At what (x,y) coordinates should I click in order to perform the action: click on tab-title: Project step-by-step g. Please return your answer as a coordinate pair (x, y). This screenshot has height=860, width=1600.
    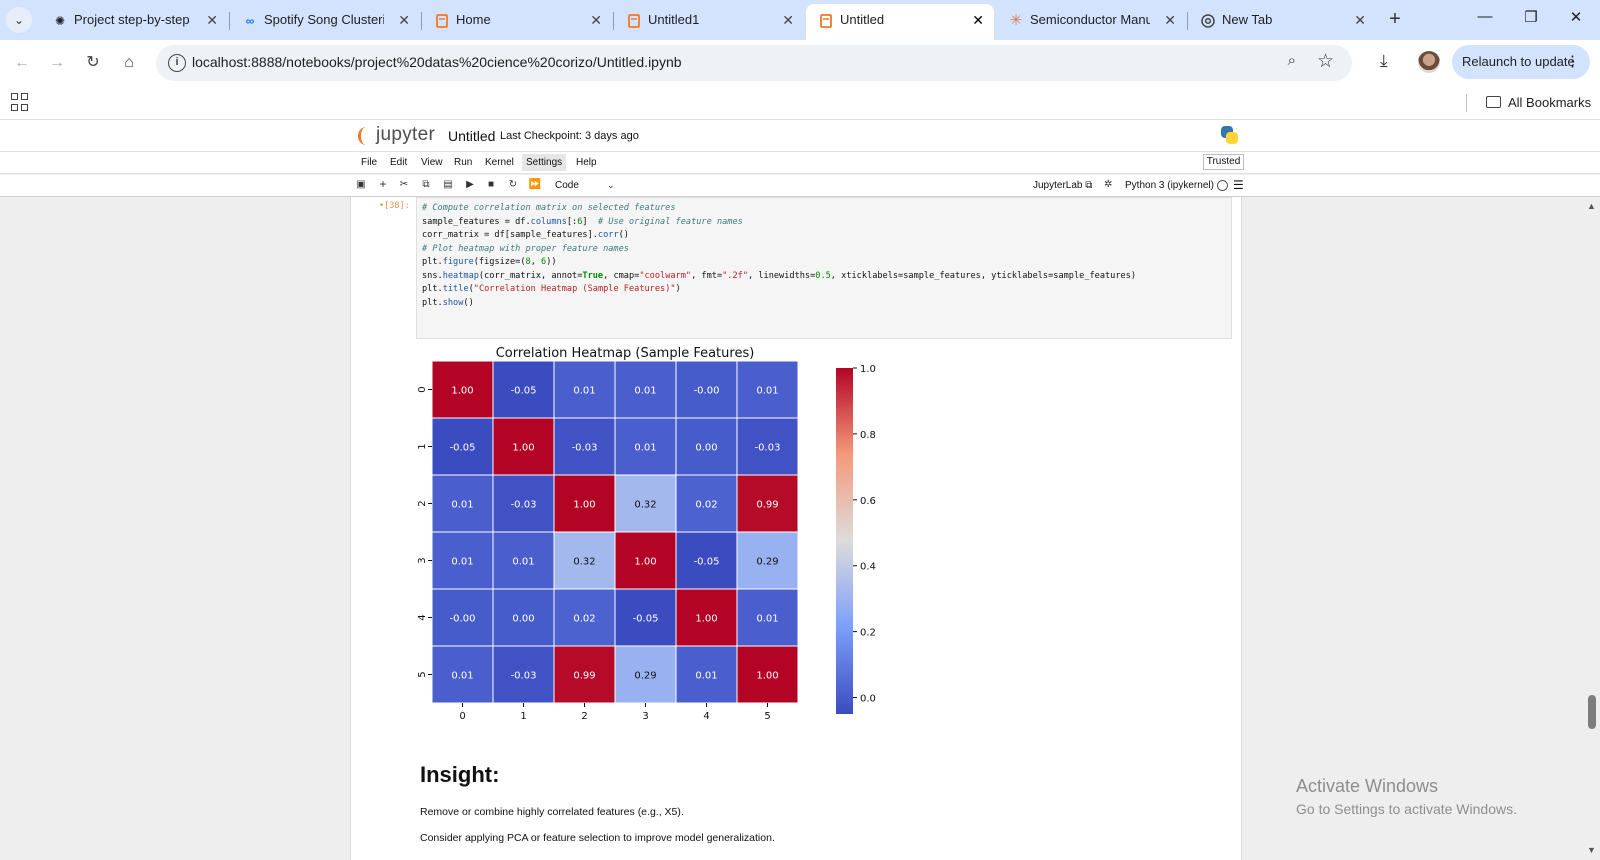
    Looking at the image, I should click on (133, 19).